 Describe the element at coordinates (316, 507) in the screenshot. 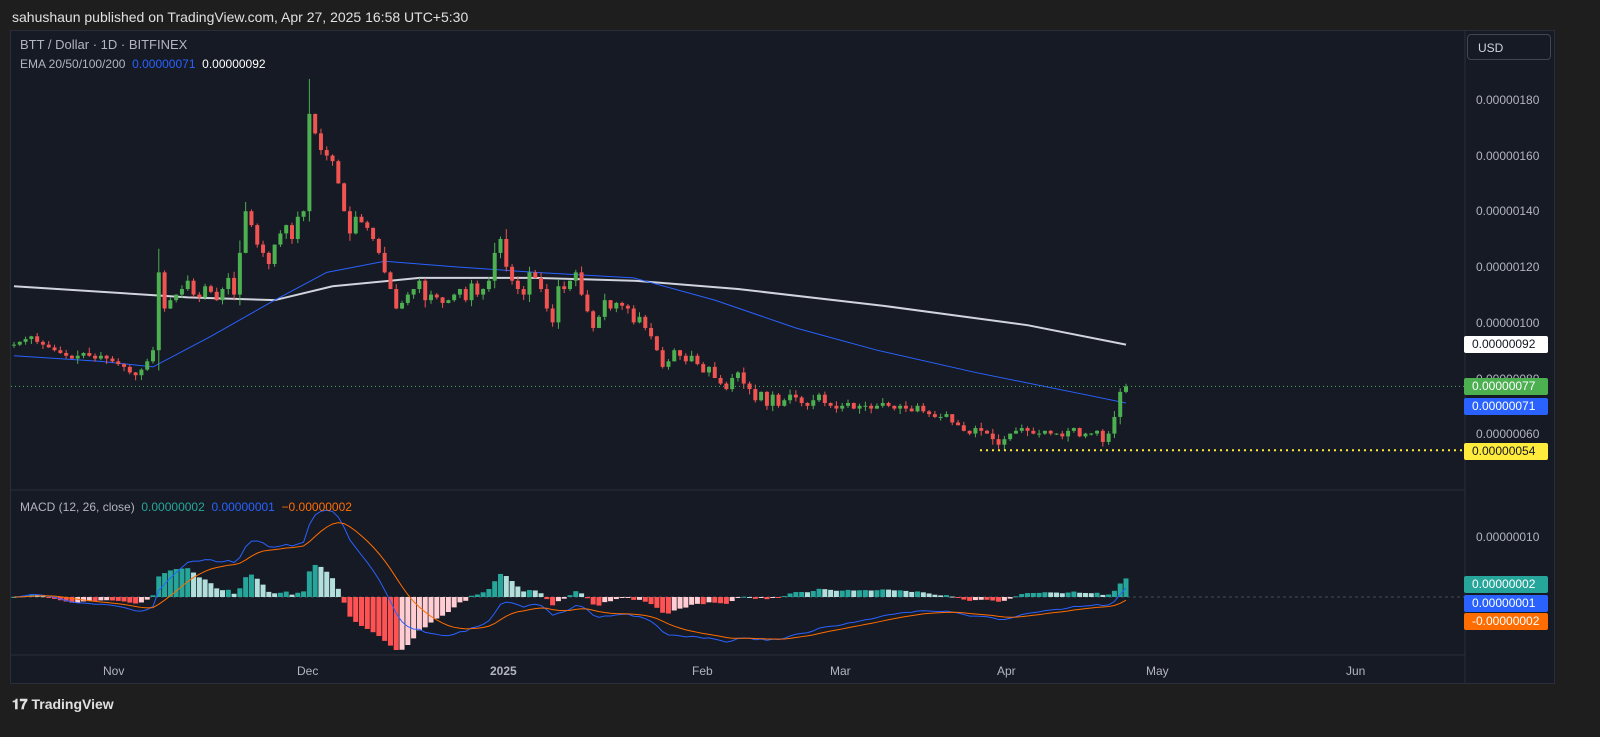

I see `macd-signal-value: −0.00000002` at that location.